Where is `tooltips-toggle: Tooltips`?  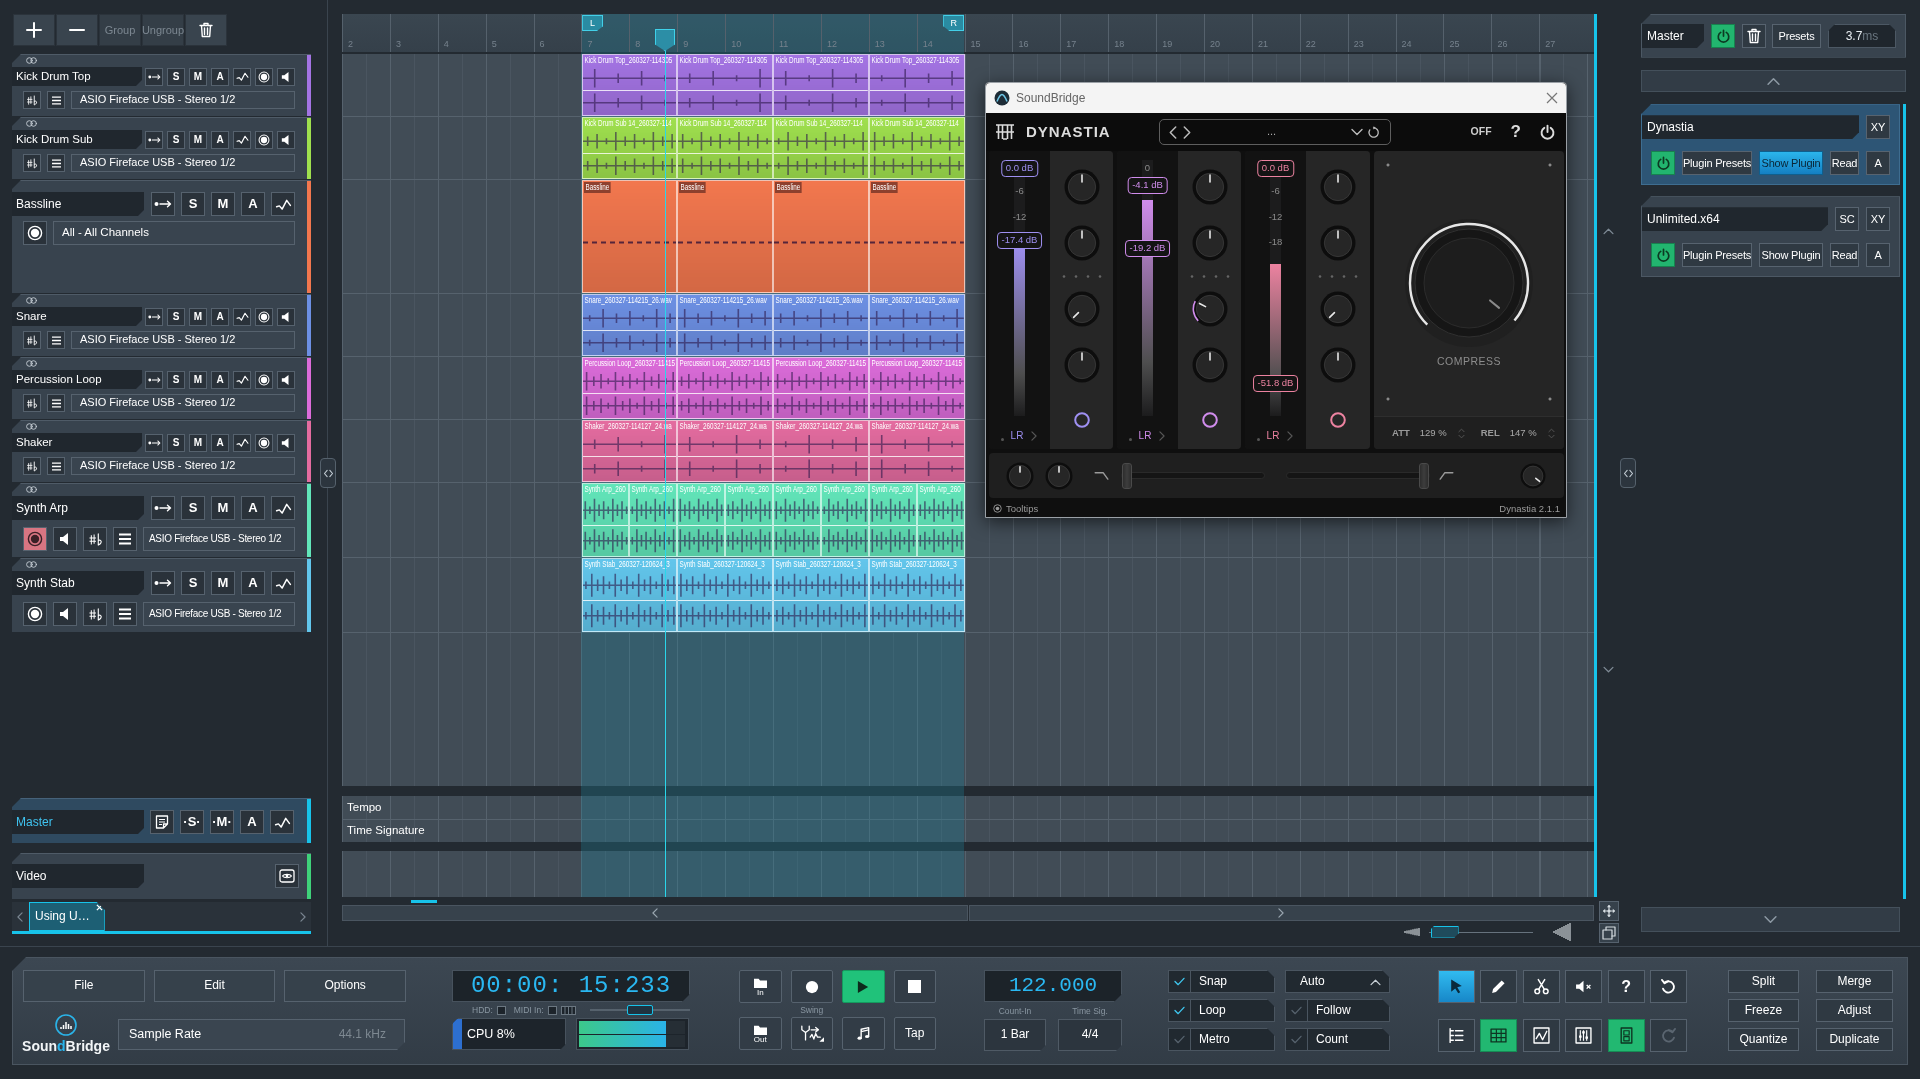 tooltips-toggle: Tooltips is located at coordinates (1022, 508).